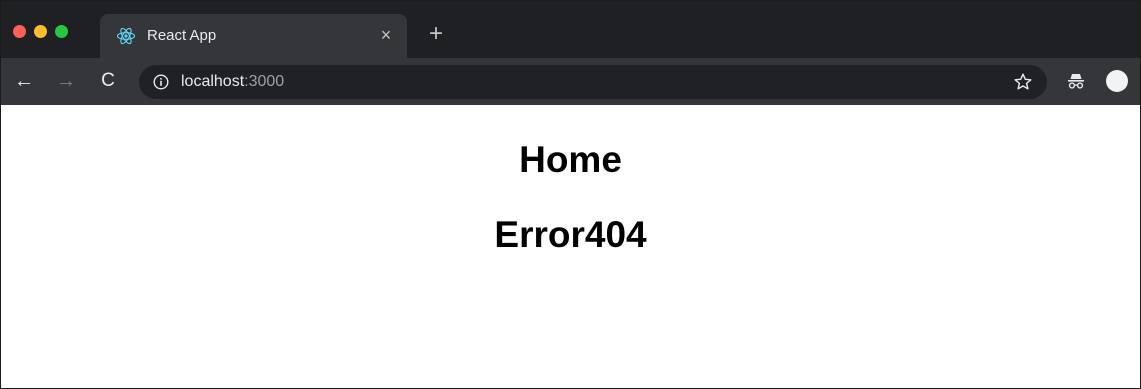 Image resolution: width=1141 pixels, height=389 pixels. I want to click on url-host: localhost, so click(213, 81).